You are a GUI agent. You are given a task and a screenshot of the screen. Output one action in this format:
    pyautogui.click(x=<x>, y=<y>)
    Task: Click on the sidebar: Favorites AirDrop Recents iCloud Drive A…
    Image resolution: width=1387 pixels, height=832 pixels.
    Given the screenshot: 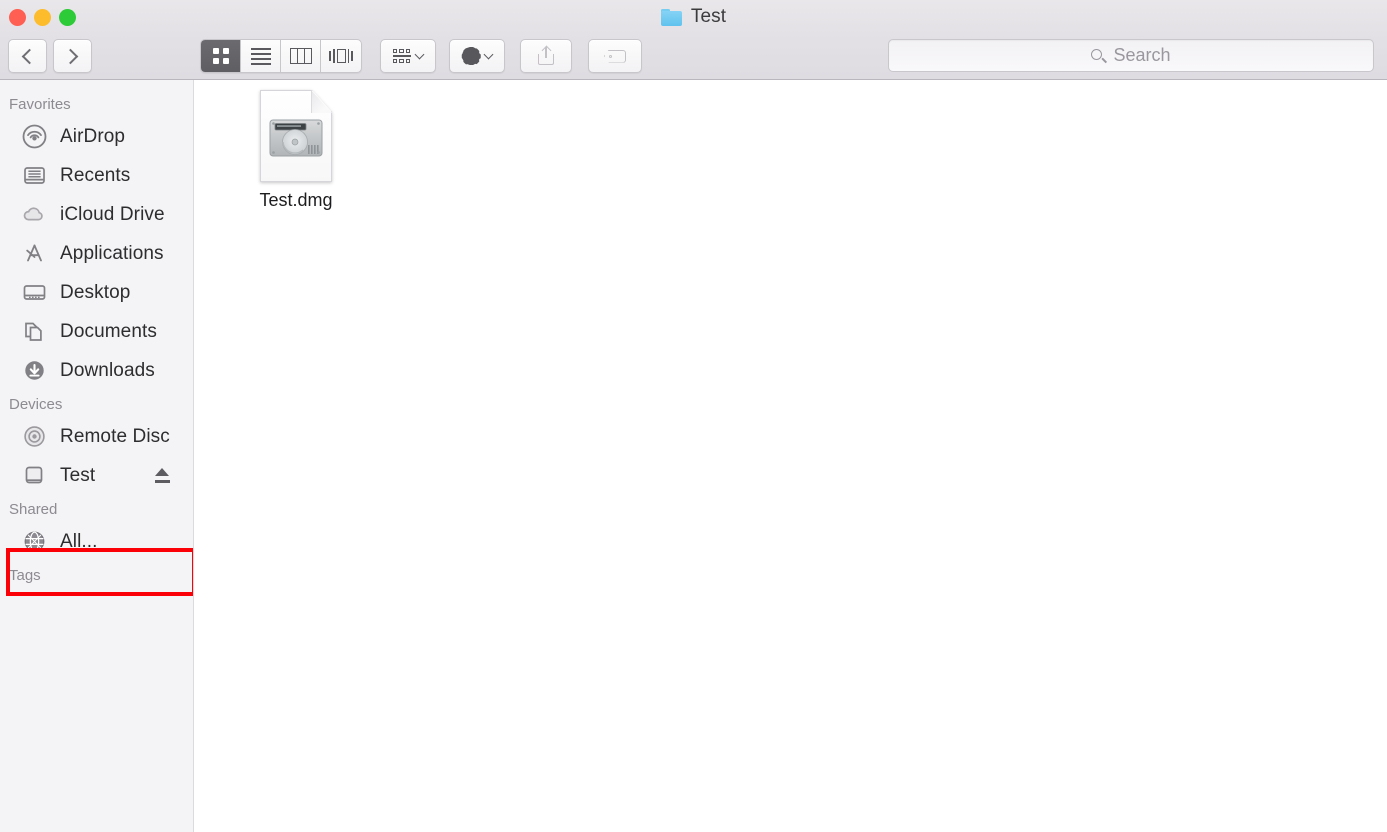 What is the action you would take?
    pyautogui.click(x=97, y=456)
    